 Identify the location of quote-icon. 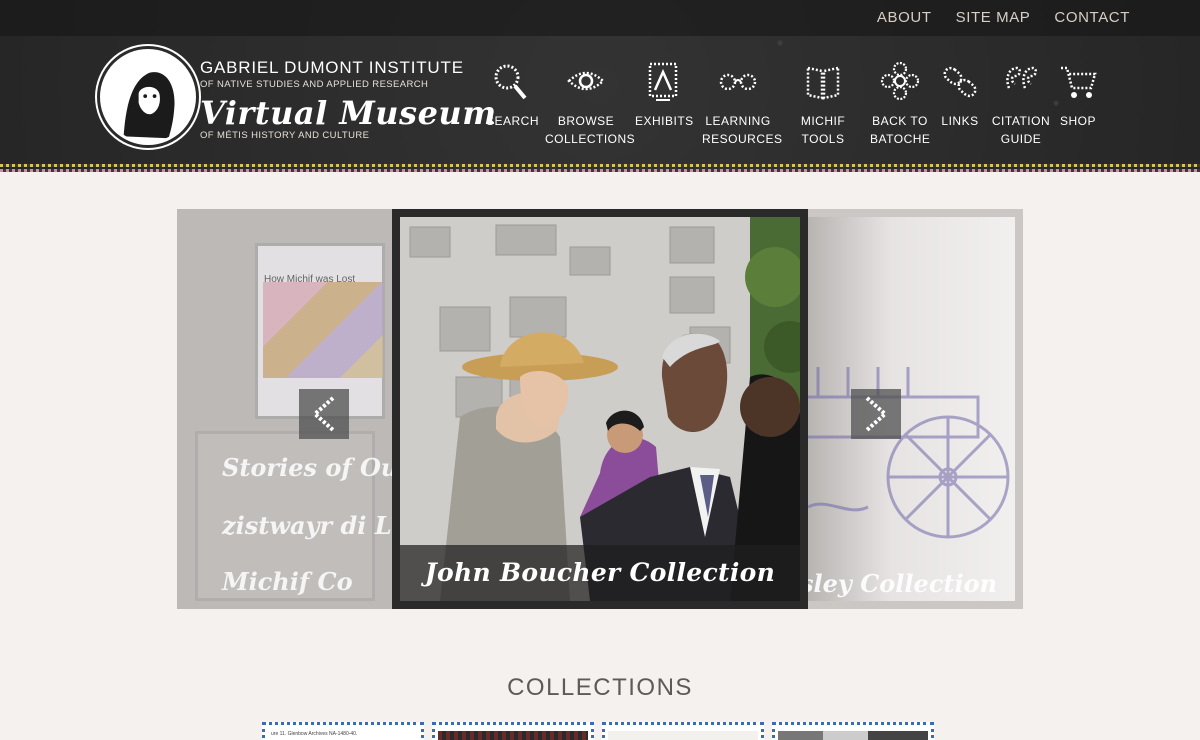
(1021, 77).